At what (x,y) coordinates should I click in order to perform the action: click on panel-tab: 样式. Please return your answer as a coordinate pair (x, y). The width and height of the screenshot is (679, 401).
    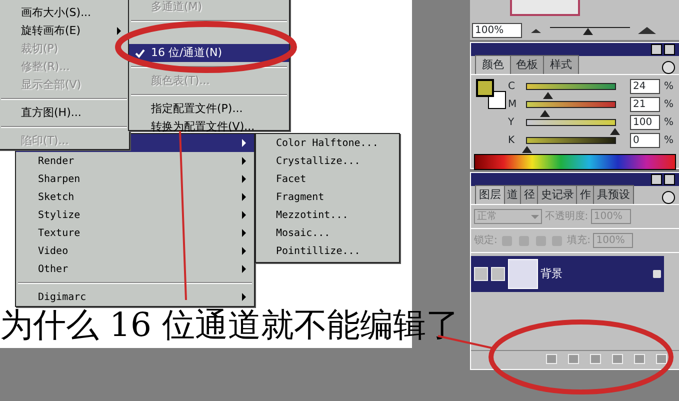
    Looking at the image, I should click on (561, 64).